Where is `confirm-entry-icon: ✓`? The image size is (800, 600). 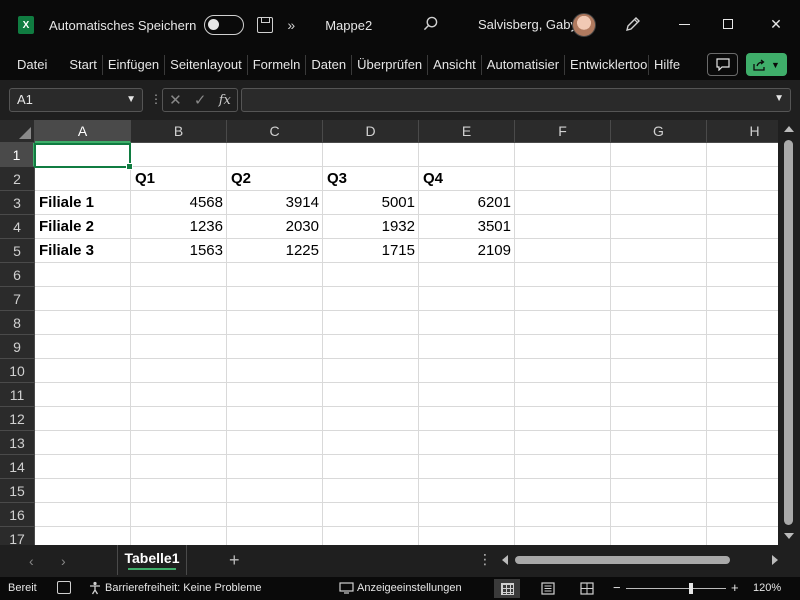
confirm-entry-icon: ✓ is located at coordinates (200, 100).